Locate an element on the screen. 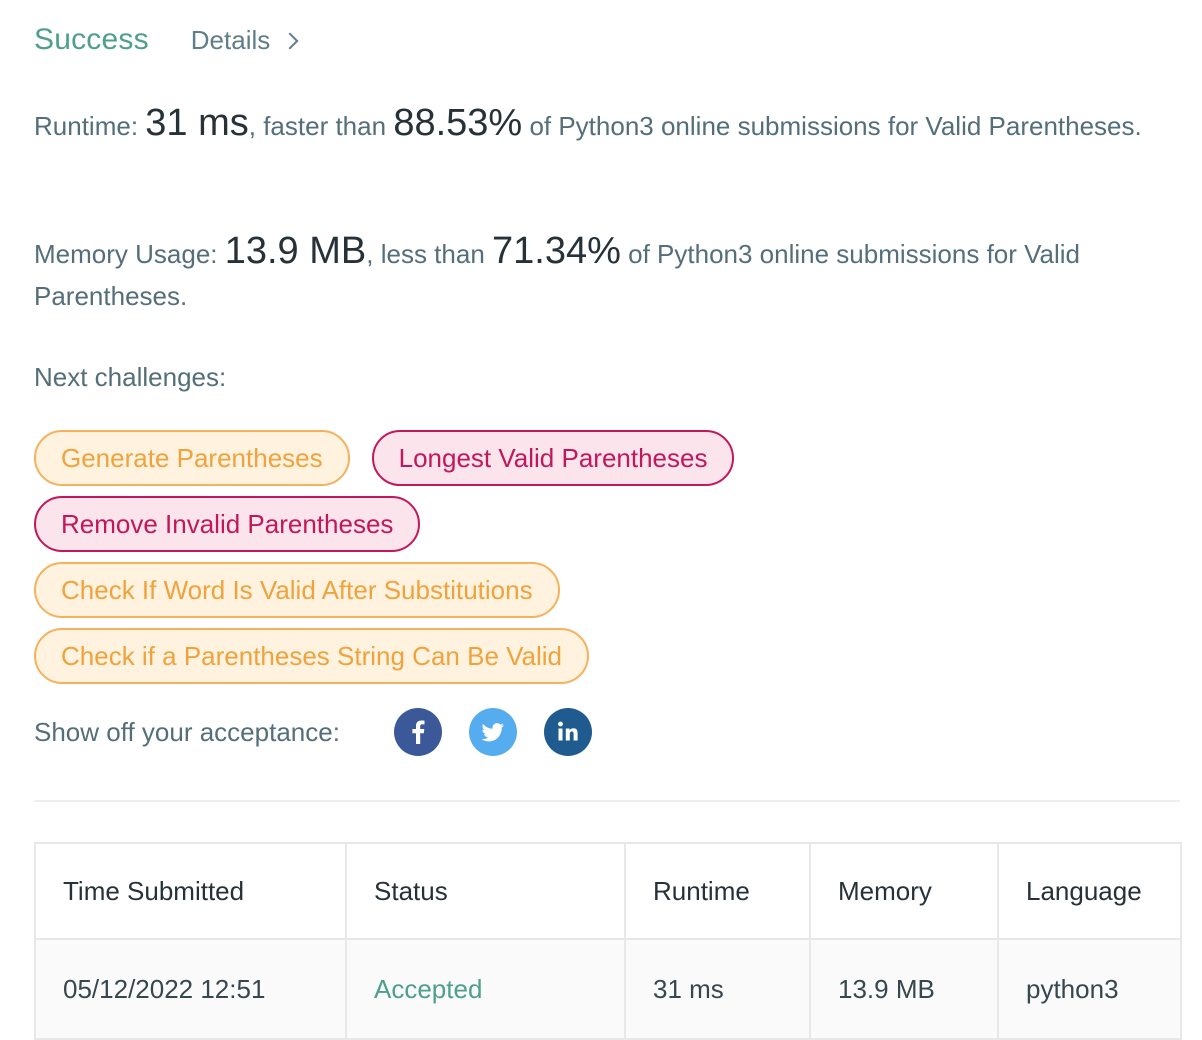 The height and width of the screenshot is (1040, 1202). linkedin-glyph is located at coordinates (568, 731).